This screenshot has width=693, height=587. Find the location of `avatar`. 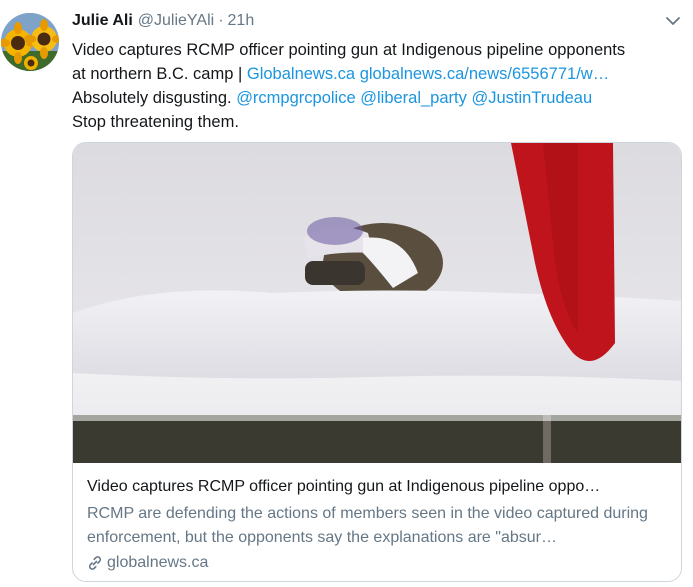

avatar is located at coordinates (30, 42).